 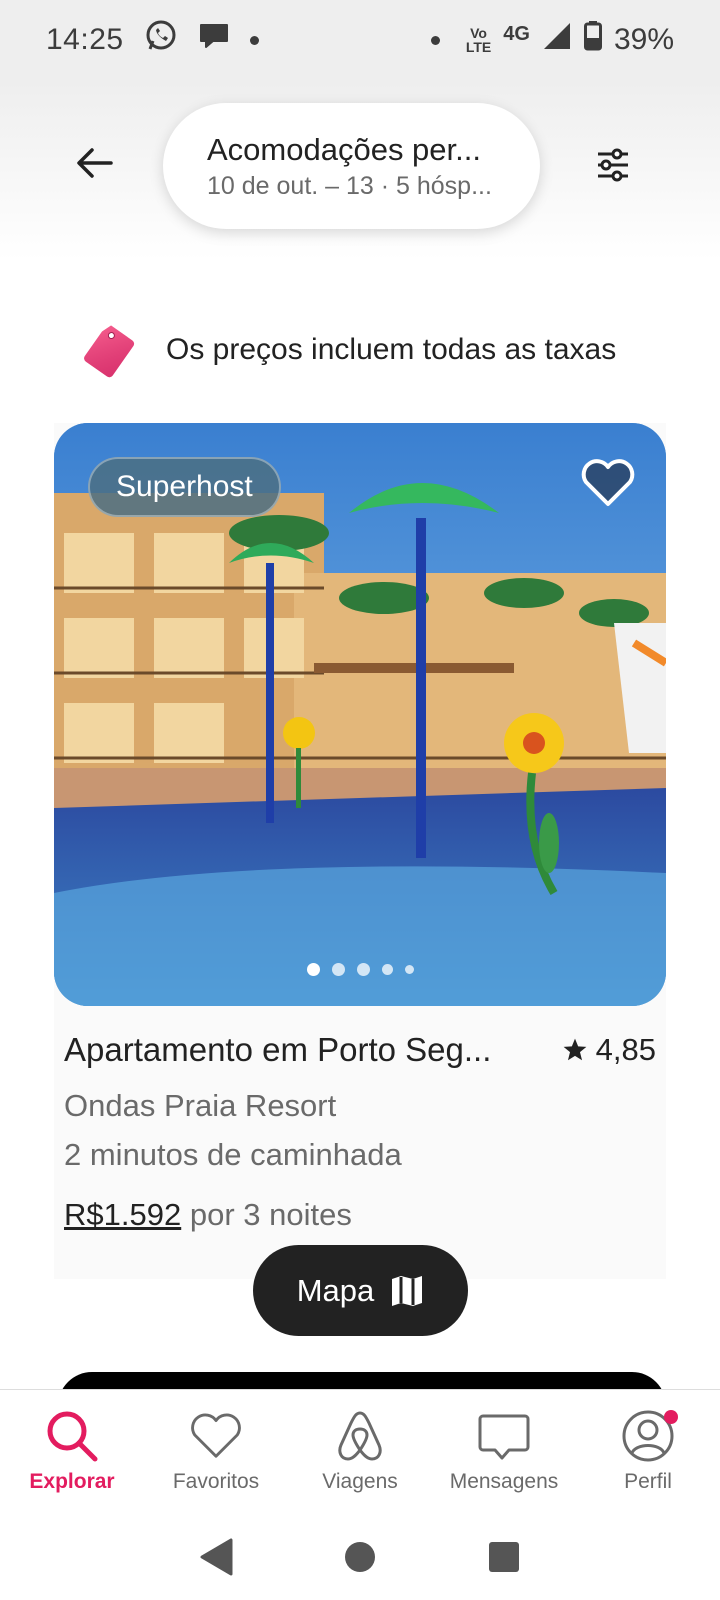 I want to click on system-recents-button, so click(x=504, y=1559).